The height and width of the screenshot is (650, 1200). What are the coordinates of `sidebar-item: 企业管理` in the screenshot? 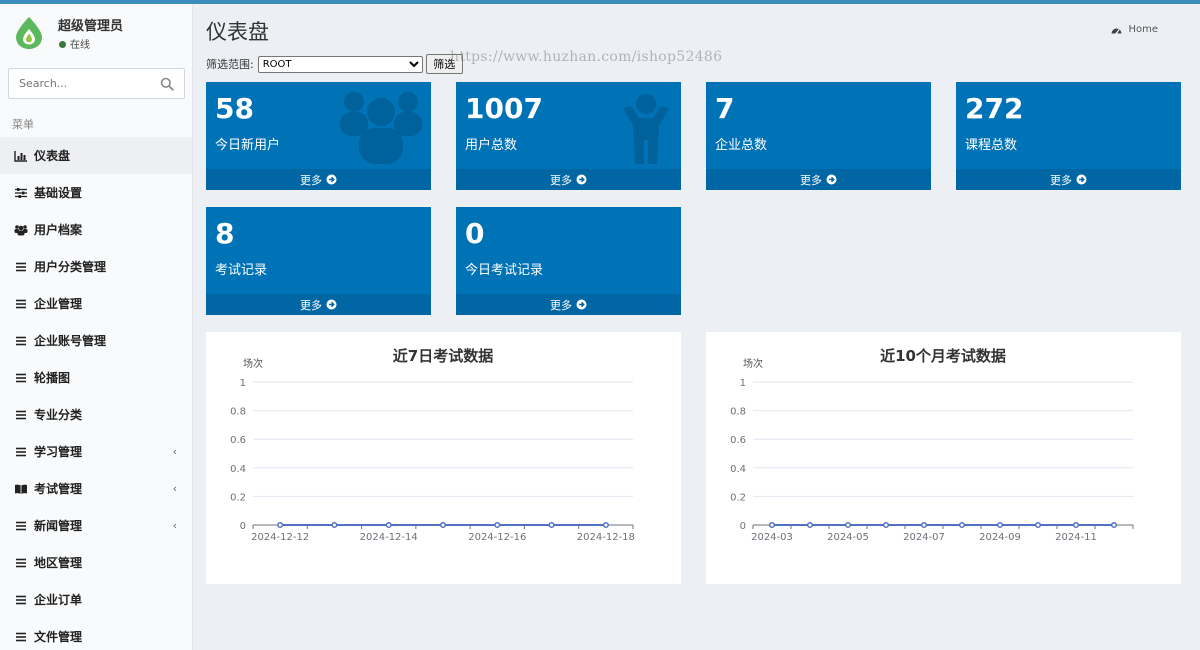 It's located at (96, 303).